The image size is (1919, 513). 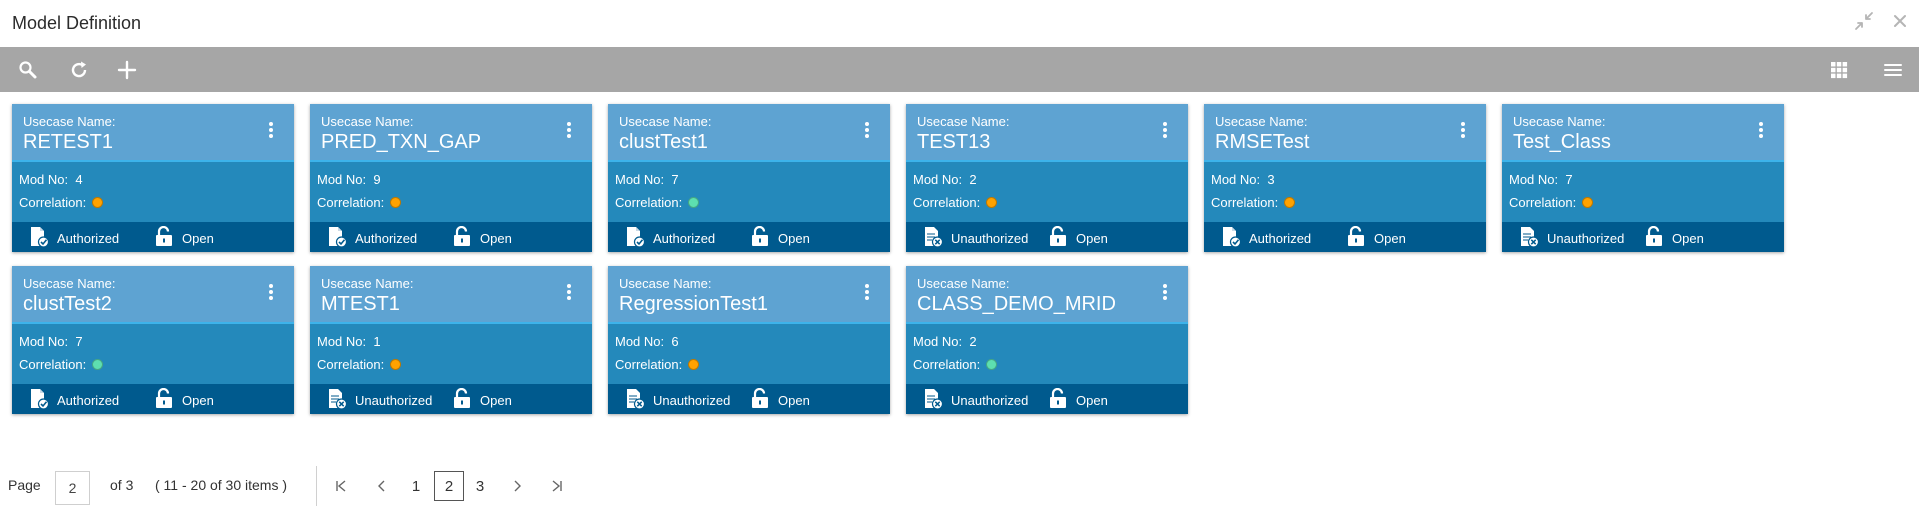 I want to click on add-button, so click(x=127, y=70).